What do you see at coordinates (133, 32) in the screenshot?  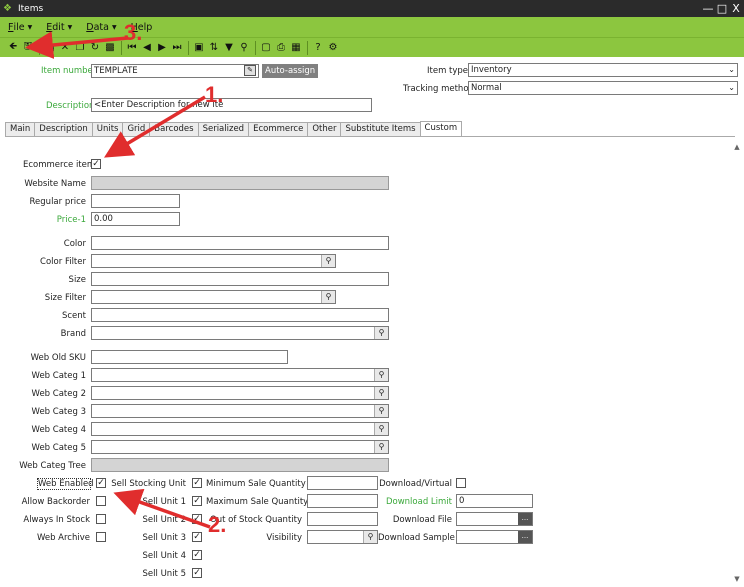 I see `annotation-label-3: 3.` at bounding box center [133, 32].